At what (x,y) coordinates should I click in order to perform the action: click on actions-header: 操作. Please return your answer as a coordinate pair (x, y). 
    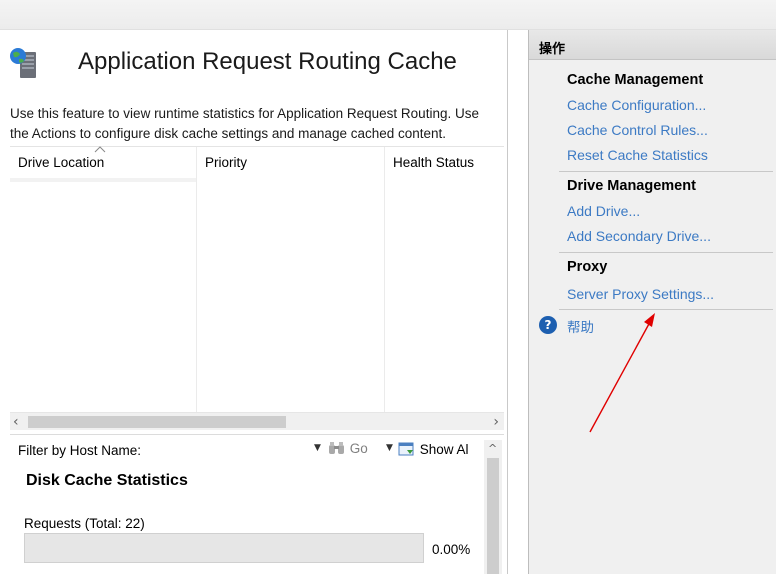
    Looking at the image, I should click on (652, 45).